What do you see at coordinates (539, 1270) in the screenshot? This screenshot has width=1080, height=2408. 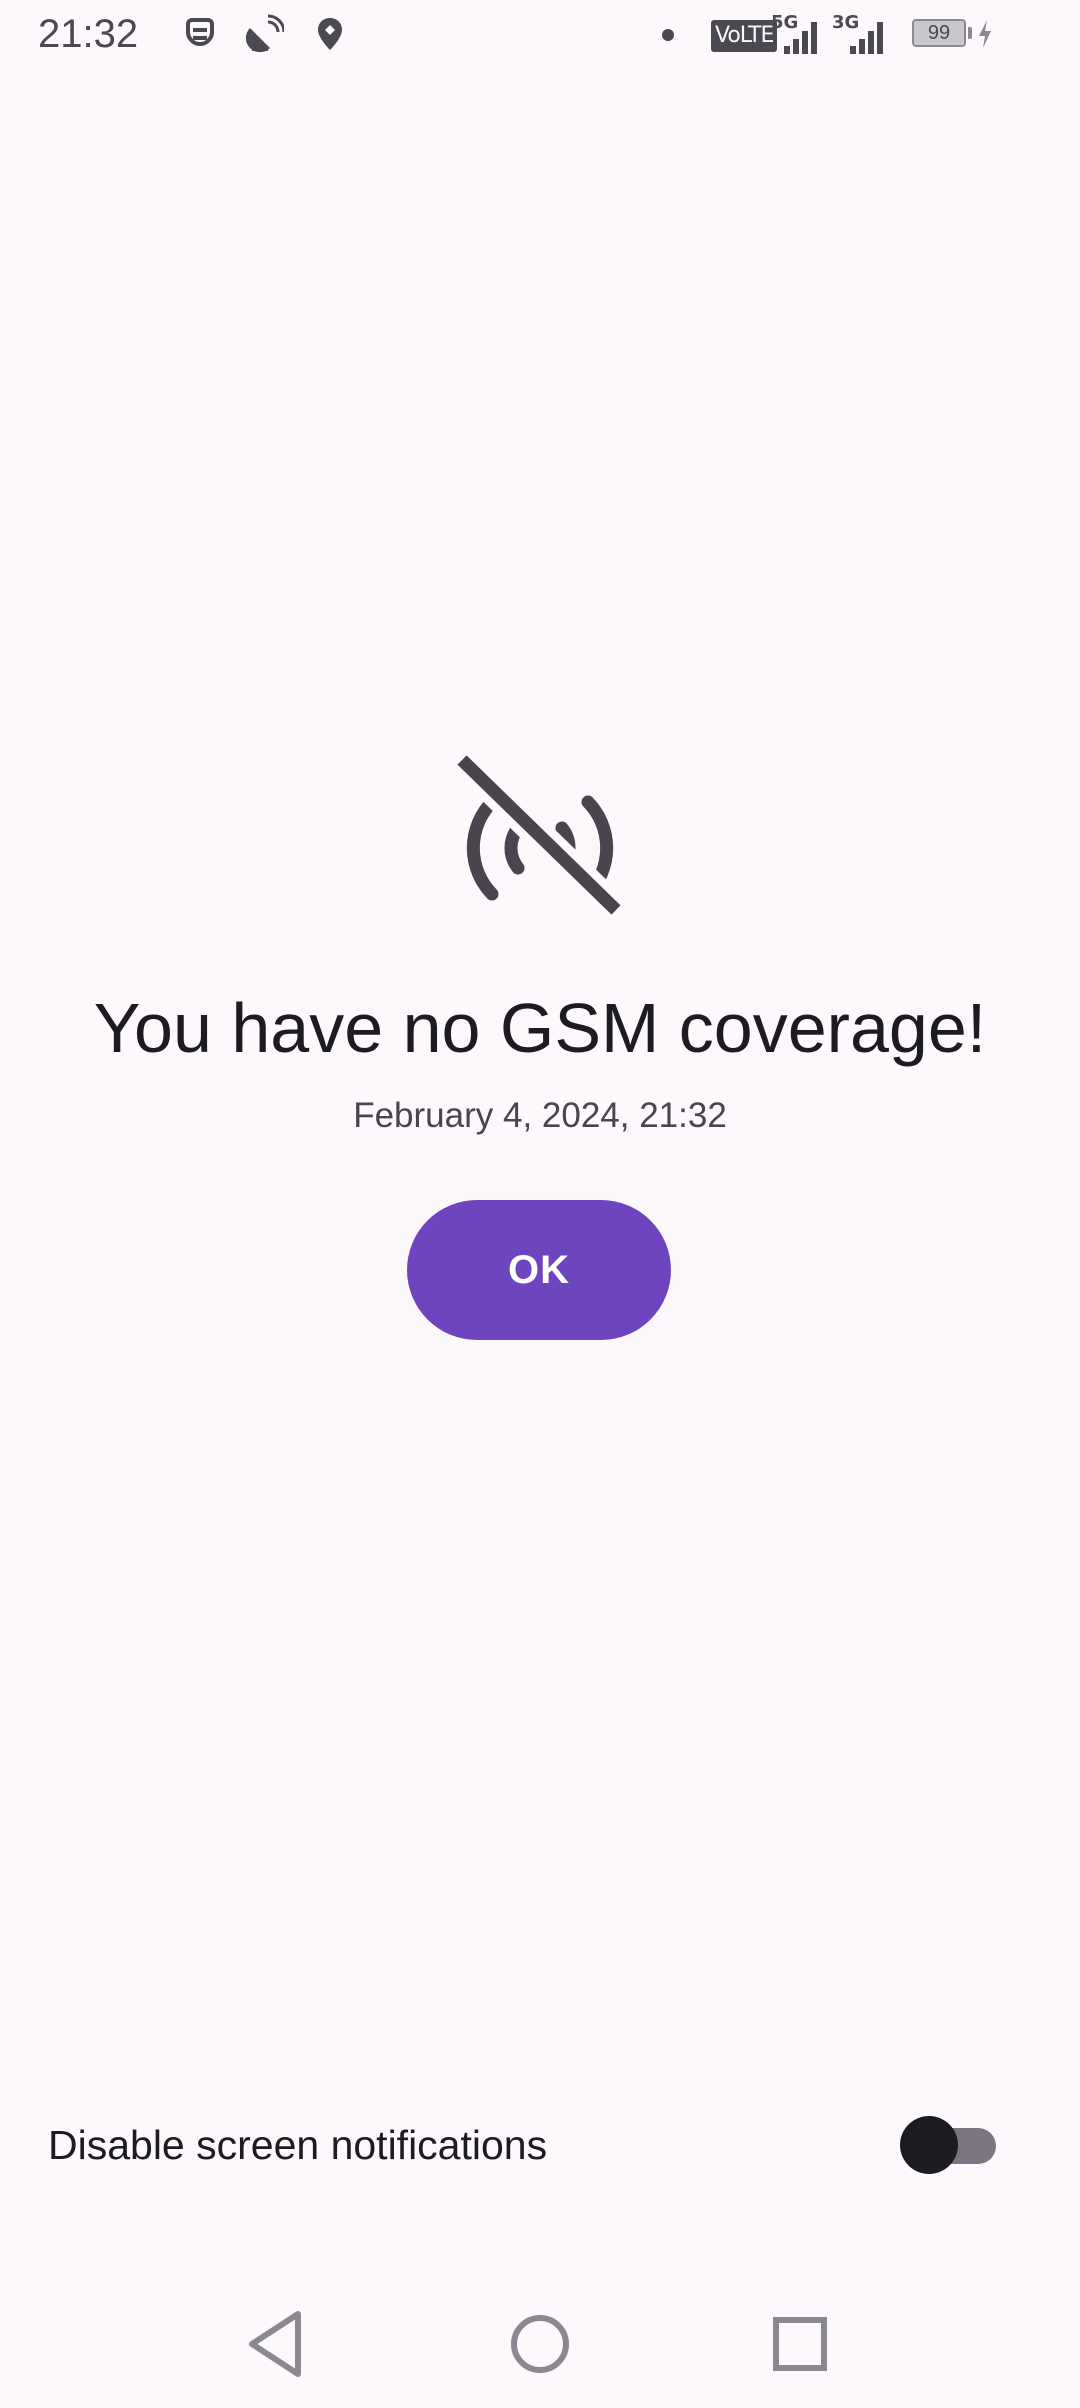 I see `ok-button: OK` at bounding box center [539, 1270].